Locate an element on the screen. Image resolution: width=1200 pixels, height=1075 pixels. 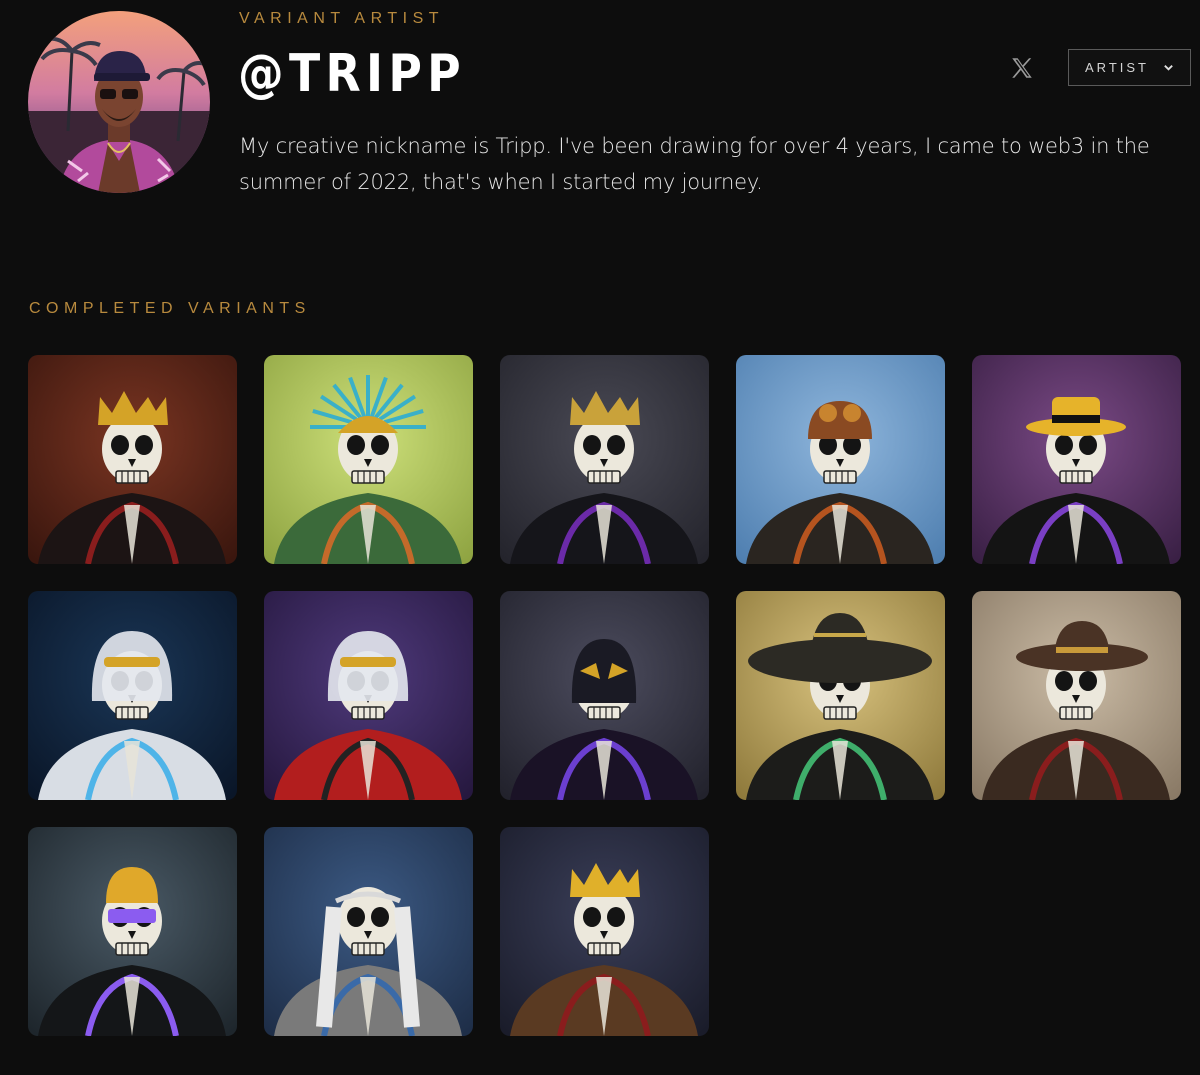
chevron-down-icon is located at coordinates (1168, 68).